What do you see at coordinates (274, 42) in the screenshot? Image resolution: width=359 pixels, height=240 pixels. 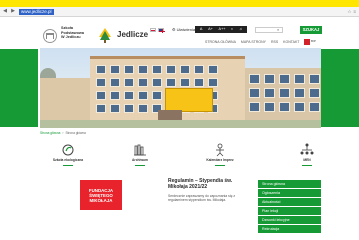 I see `rss-link: RSS` at bounding box center [274, 42].